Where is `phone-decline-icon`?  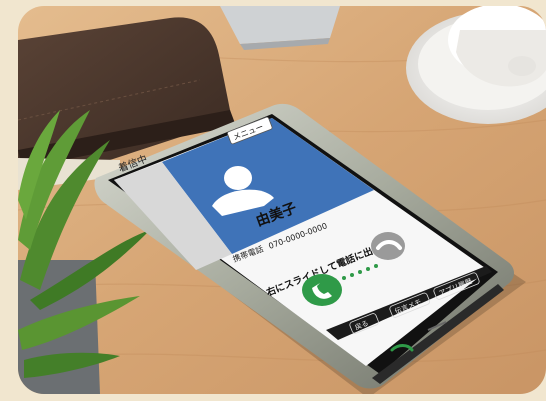
phone-decline-icon is located at coordinates (388, 246).